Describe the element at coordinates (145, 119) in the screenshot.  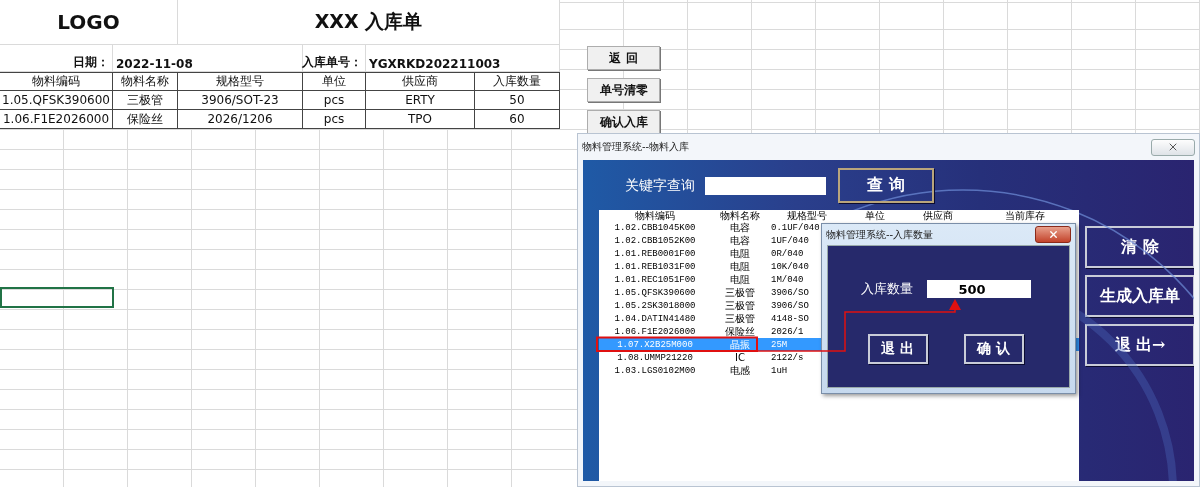
I see `table-cell: 保险丝` at that location.